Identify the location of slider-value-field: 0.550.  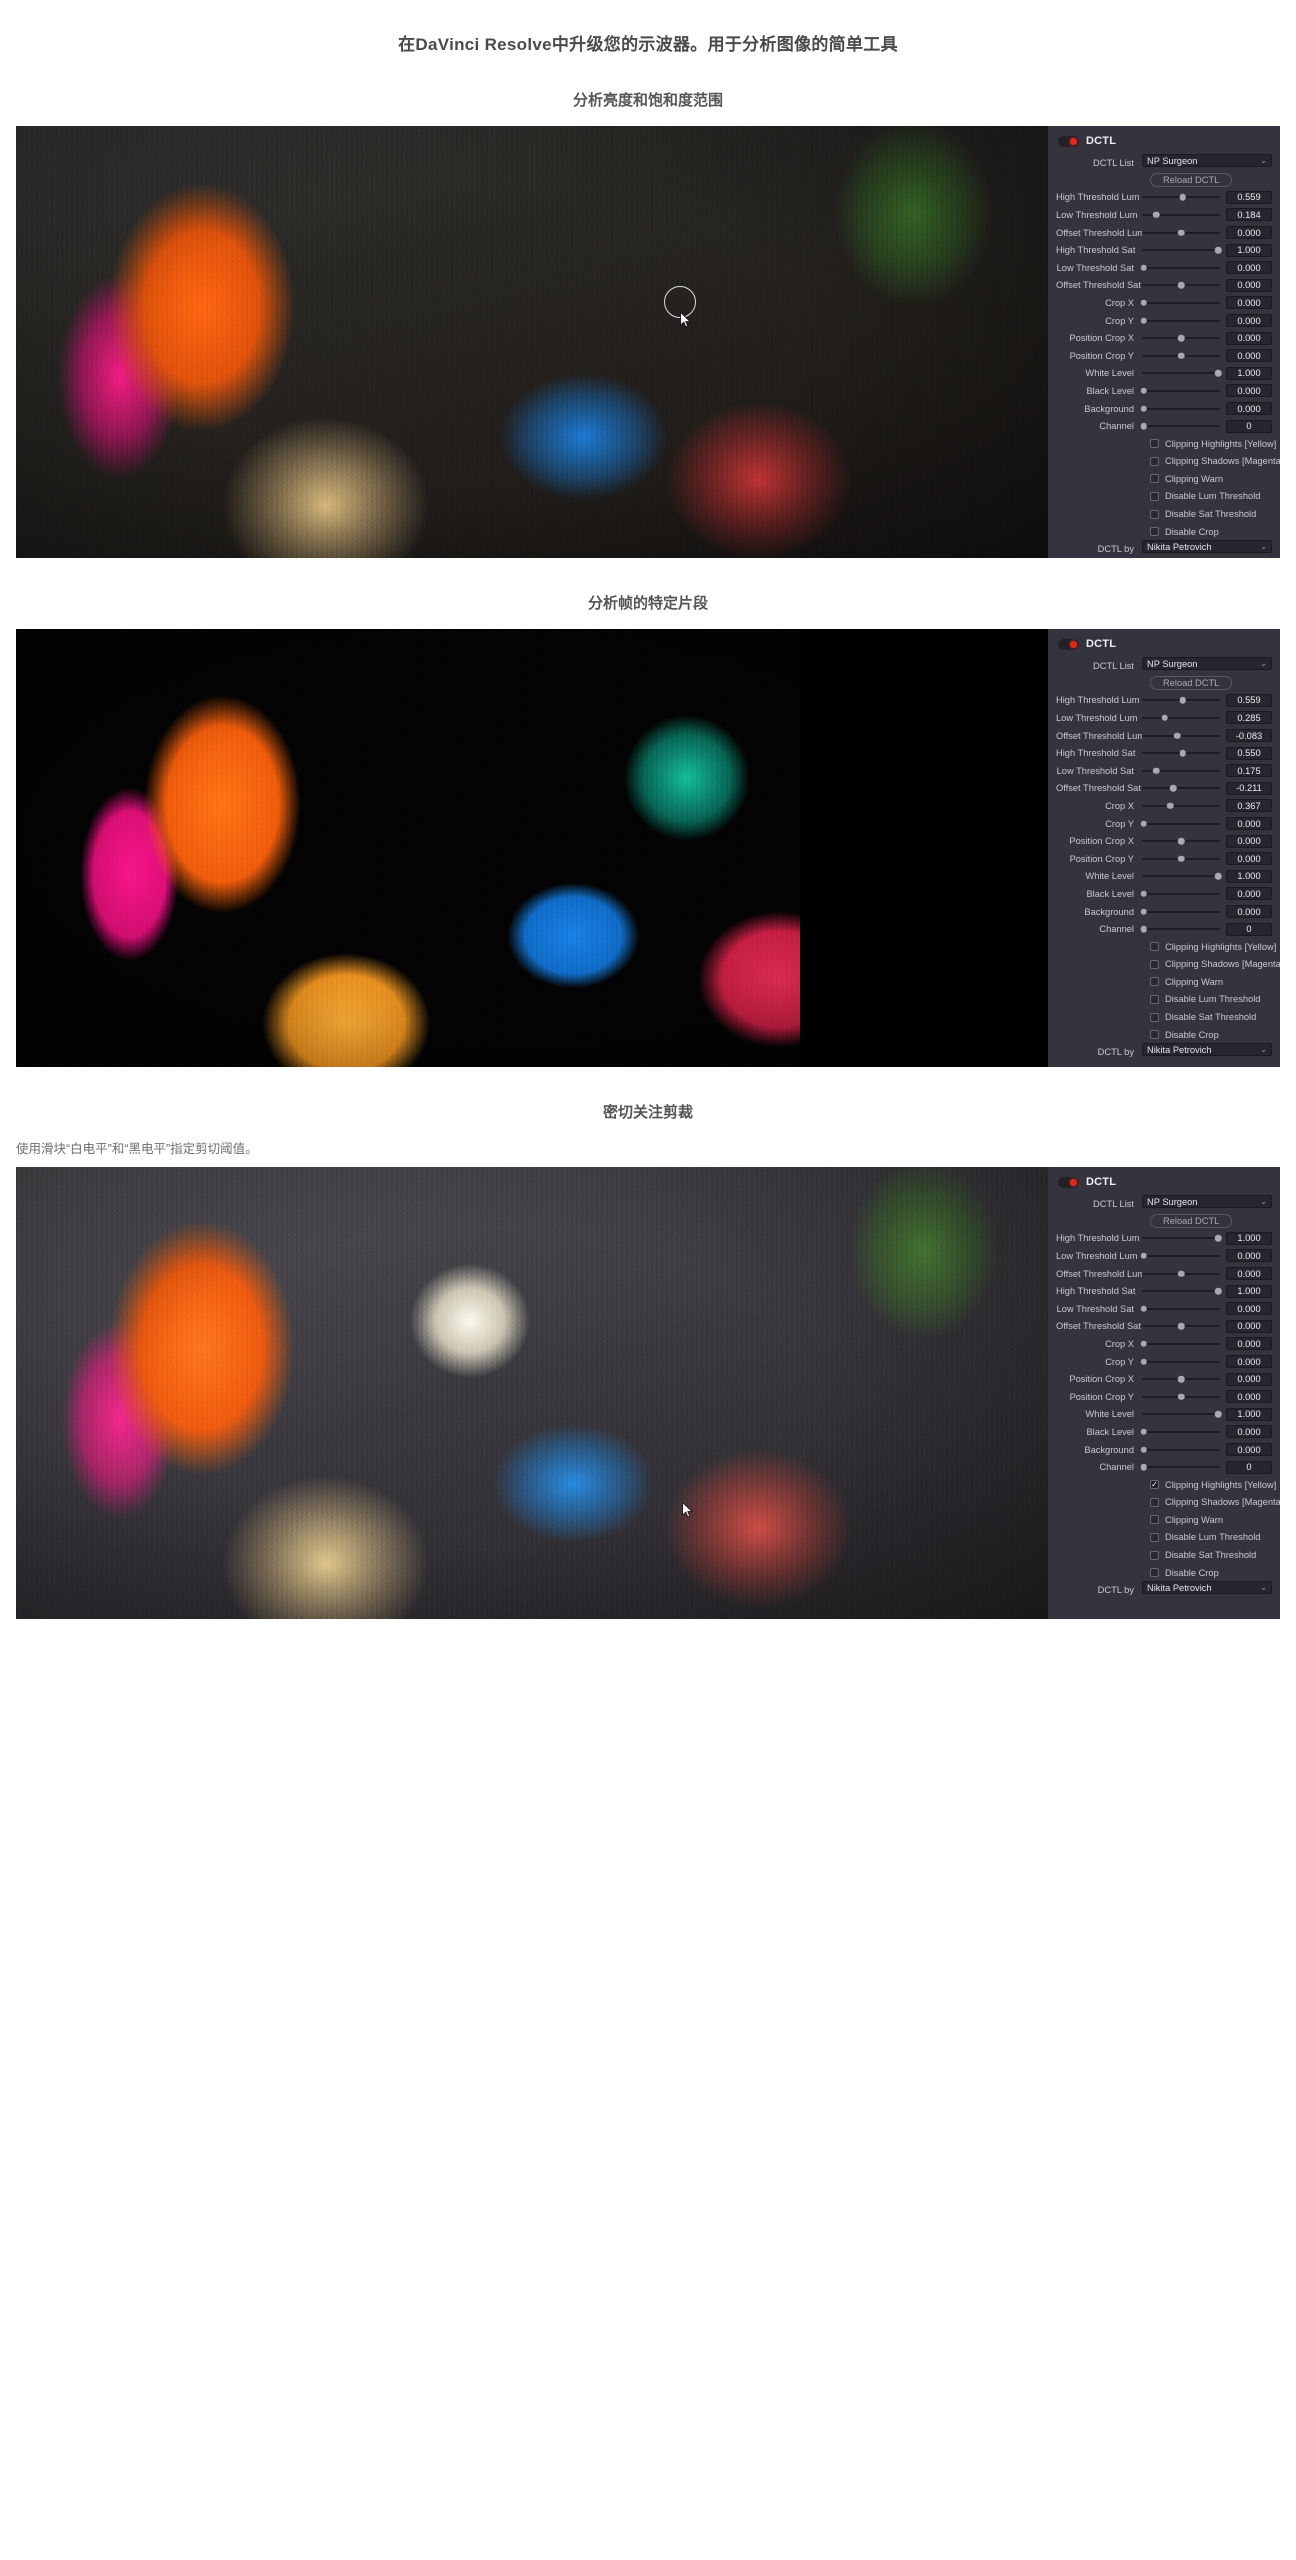
(1249, 753).